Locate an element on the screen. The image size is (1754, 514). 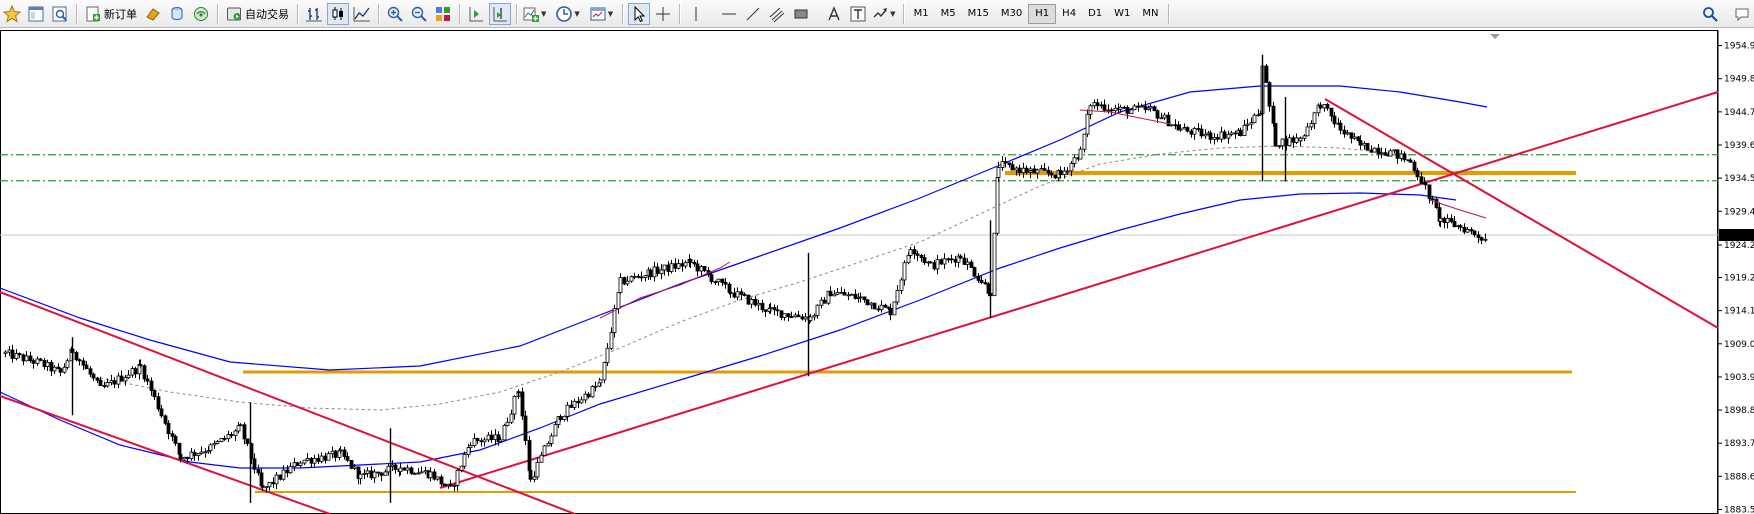
data-window-icon is located at coordinates (177, 14).